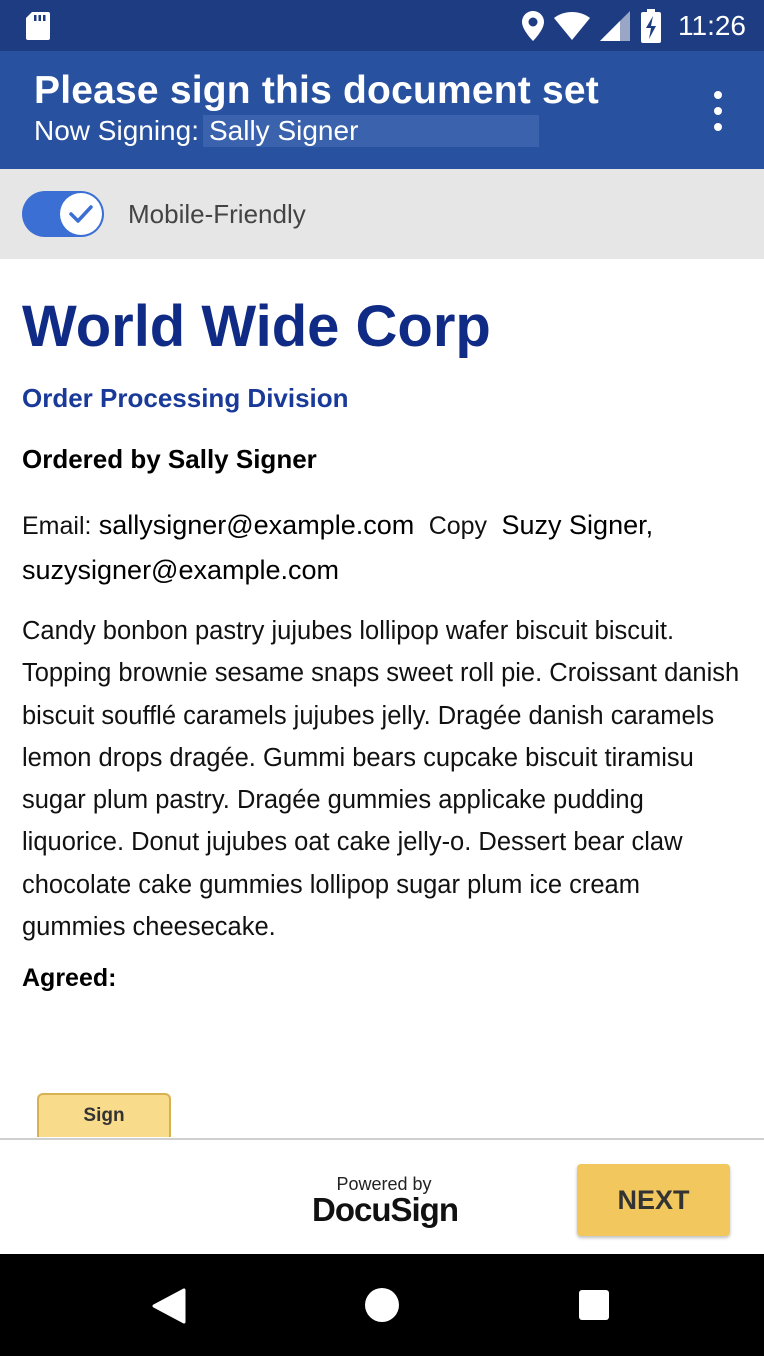 Image resolution: width=764 pixels, height=1356 pixels. What do you see at coordinates (370, 131) in the screenshot?
I see `signer-name: Sally Signer` at bounding box center [370, 131].